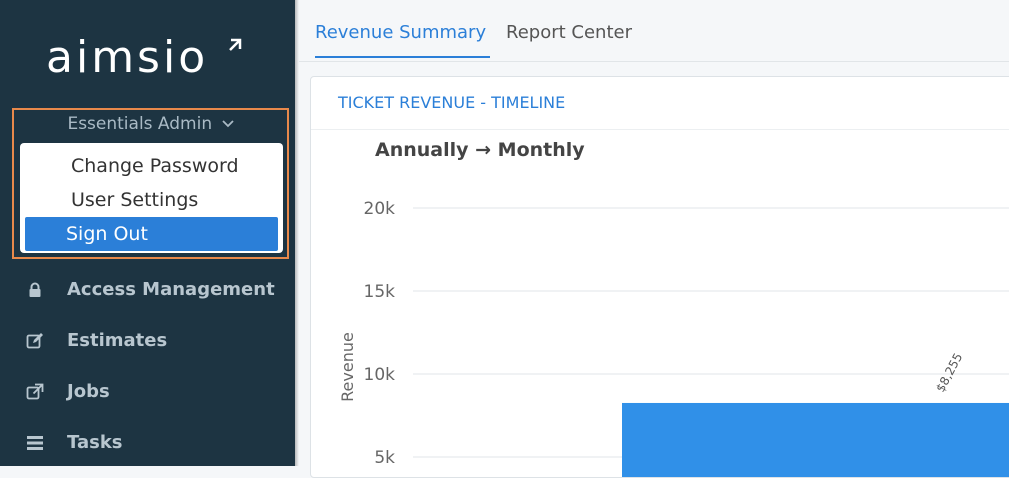 This screenshot has height=478, width=1009. Describe the element at coordinates (235, 44) in the screenshot. I see `logo-arrow-icon` at that location.